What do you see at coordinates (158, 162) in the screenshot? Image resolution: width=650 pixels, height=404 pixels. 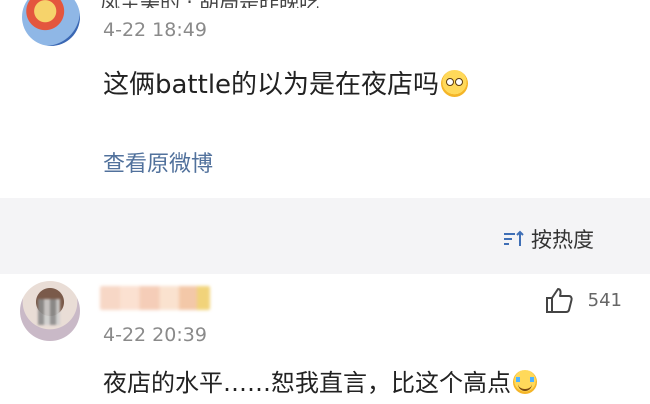 I see `view-original-link: 查看原微博` at bounding box center [158, 162].